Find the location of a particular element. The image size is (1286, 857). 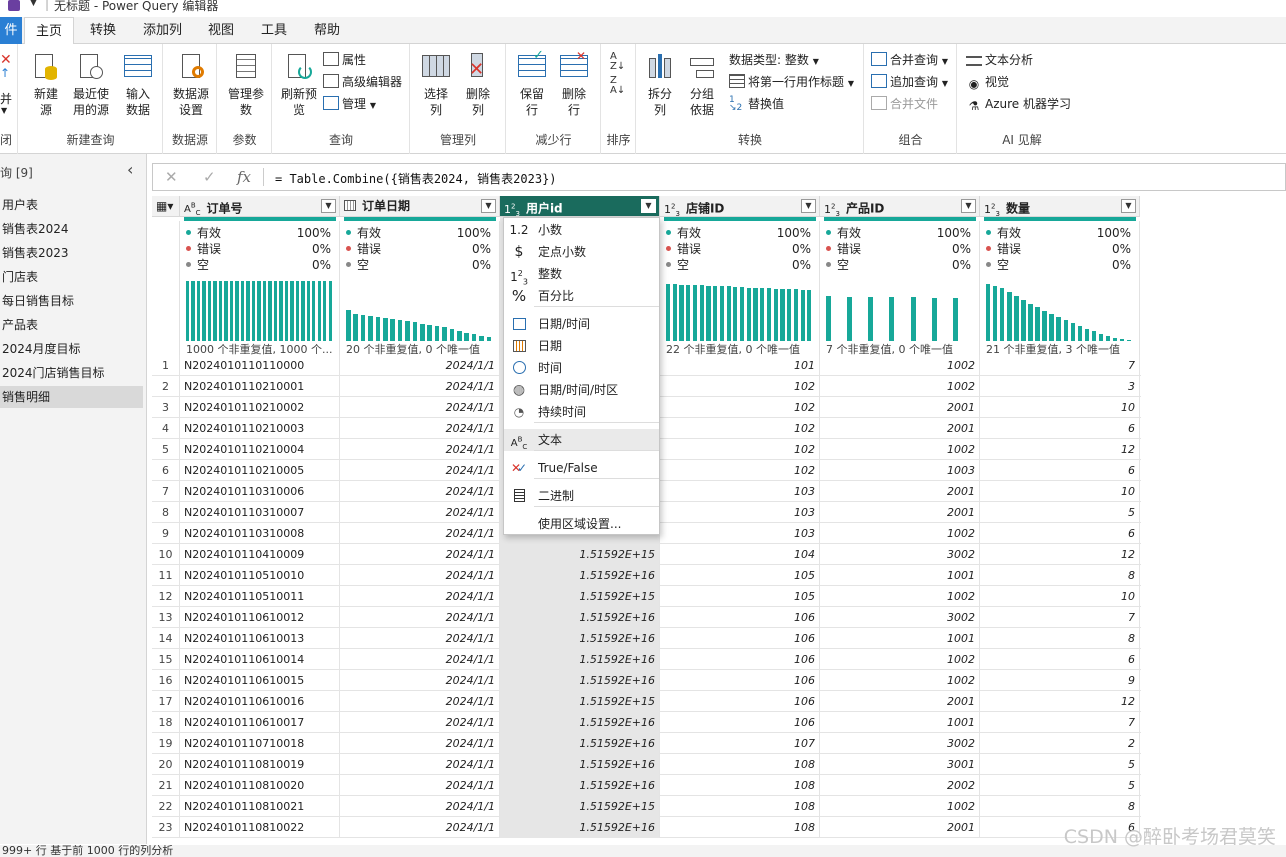

table-cell: 104 is located at coordinates (740, 554).